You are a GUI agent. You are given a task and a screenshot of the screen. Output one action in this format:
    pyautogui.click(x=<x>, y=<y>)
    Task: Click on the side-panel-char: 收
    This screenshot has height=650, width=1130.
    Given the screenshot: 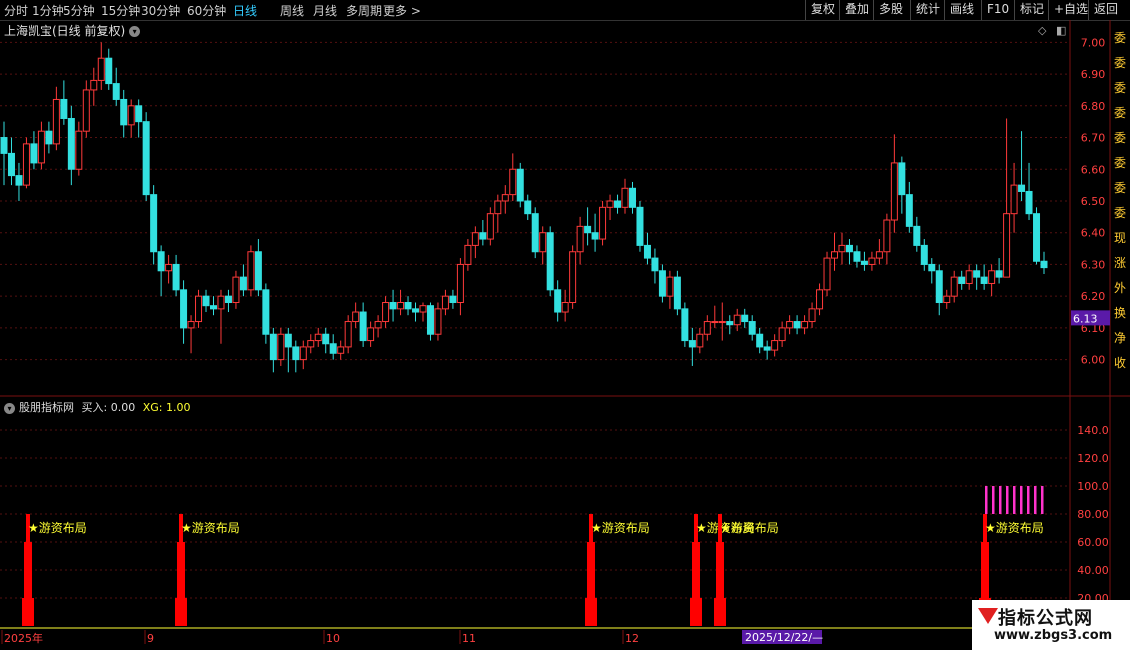 What is the action you would take?
    pyautogui.click(x=1120, y=363)
    